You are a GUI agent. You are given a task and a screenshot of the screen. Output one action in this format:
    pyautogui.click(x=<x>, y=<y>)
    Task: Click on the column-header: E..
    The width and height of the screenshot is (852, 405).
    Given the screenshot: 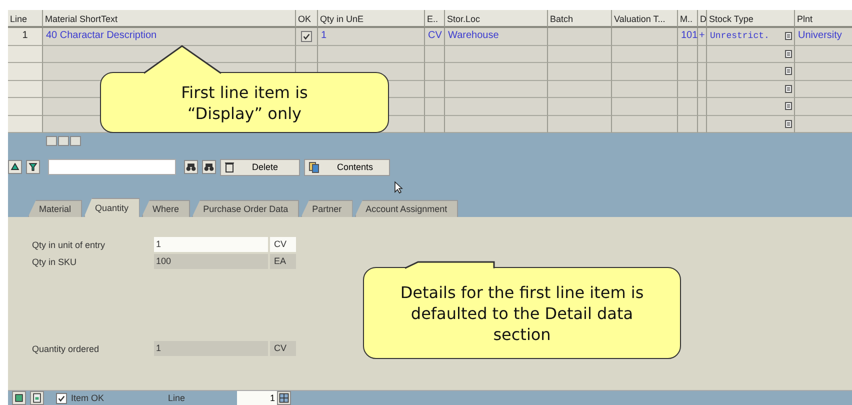 What is the action you would take?
    pyautogui.click(x=435, y=19)
    